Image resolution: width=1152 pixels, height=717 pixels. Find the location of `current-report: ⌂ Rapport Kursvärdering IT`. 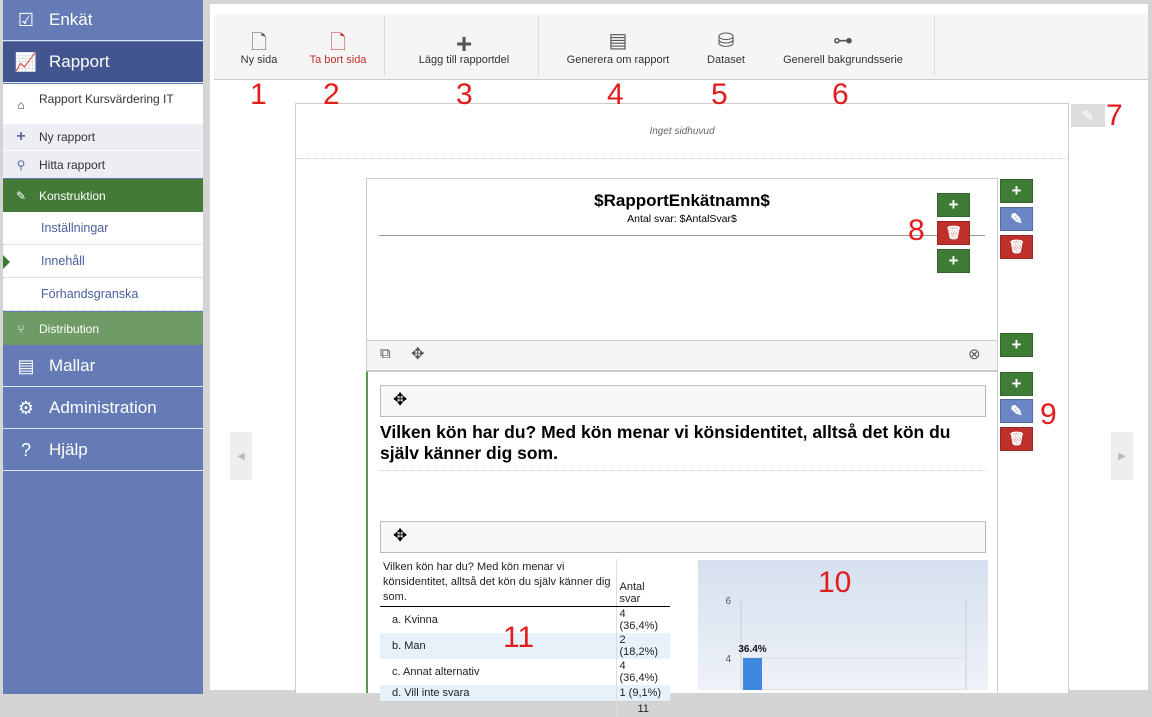

current-report: ⌂ Rapport Kursvärdering IT is located at coordinates (103, 104).